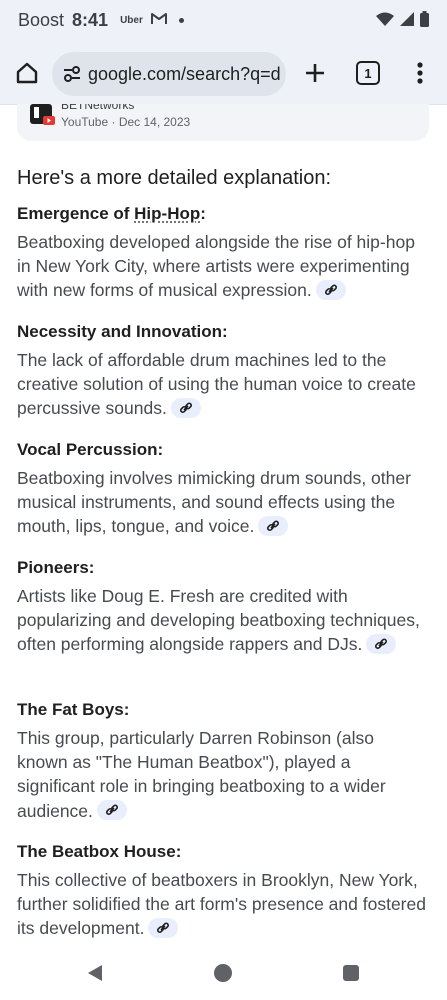  I want to click on url-bar: google.com/search?q=d, so click(169, 74).